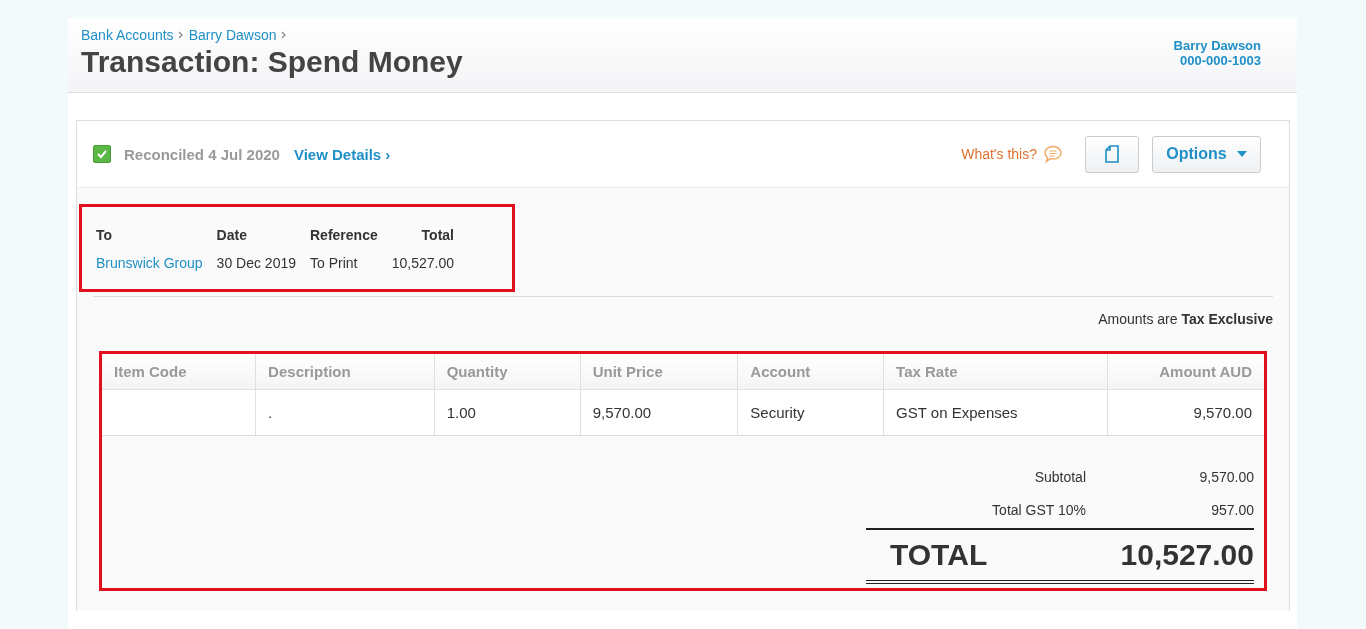 This screenshot has width=1366, height=629. Describe the element at coordinates (507, 412) in the screenshot. I see `table-cell: 1.00` at that location.